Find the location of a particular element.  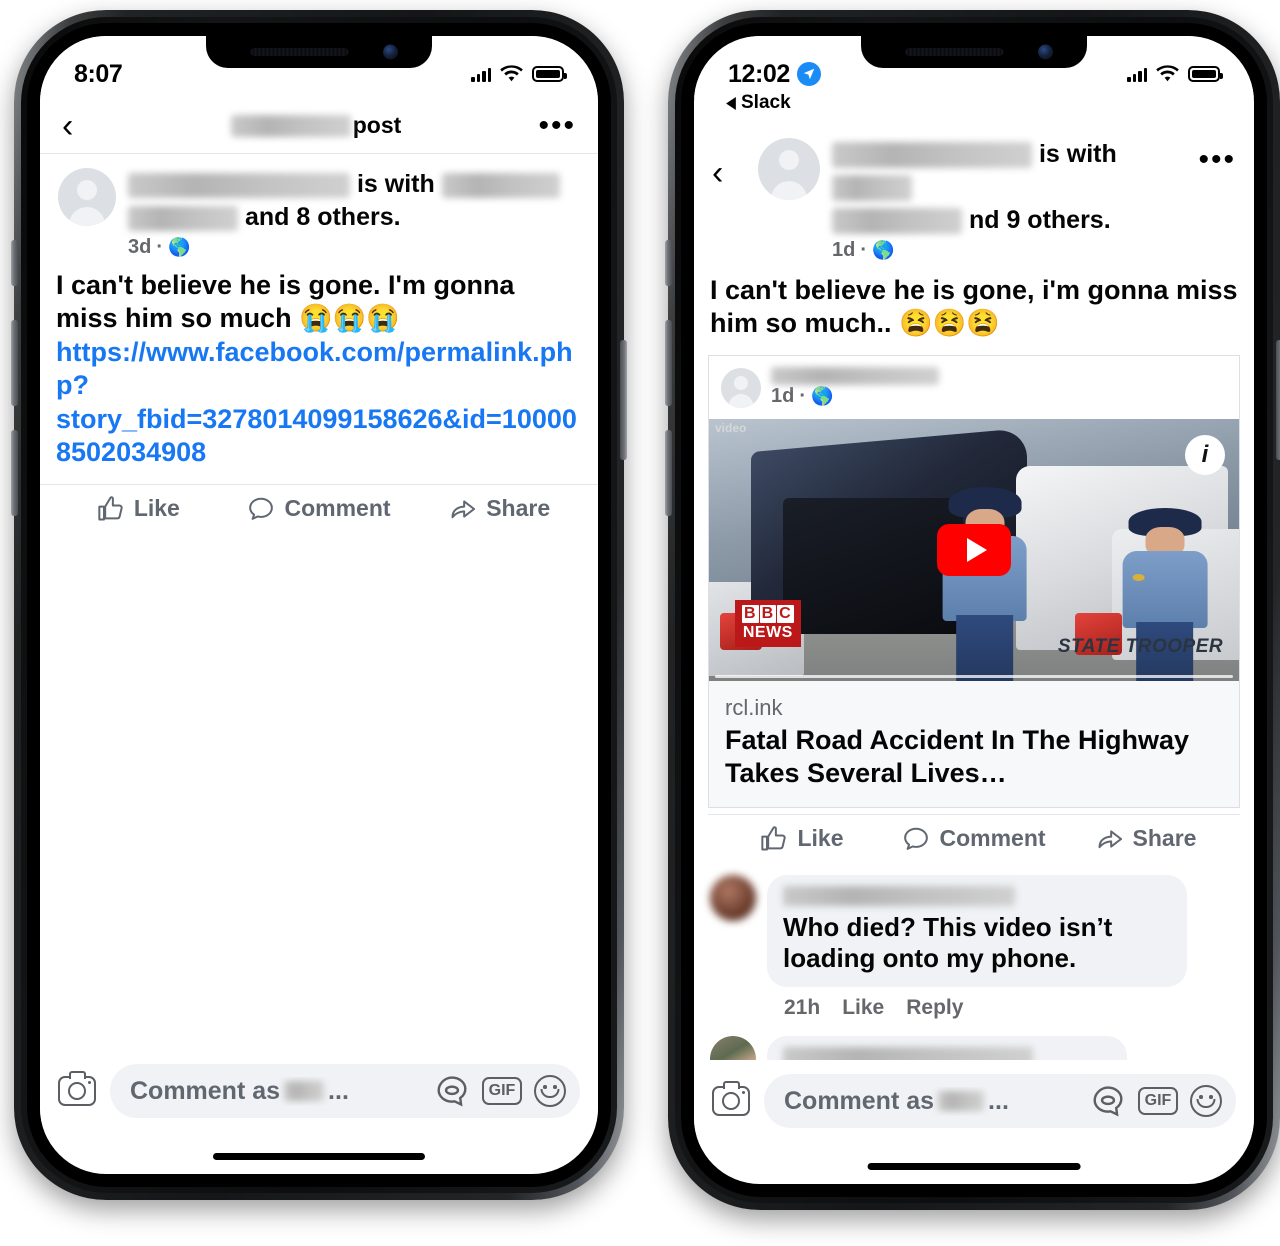

post-header-right: ‹ is with nd 9 others. 1d · 🌎 ••• is located at coordinates (974, 191).